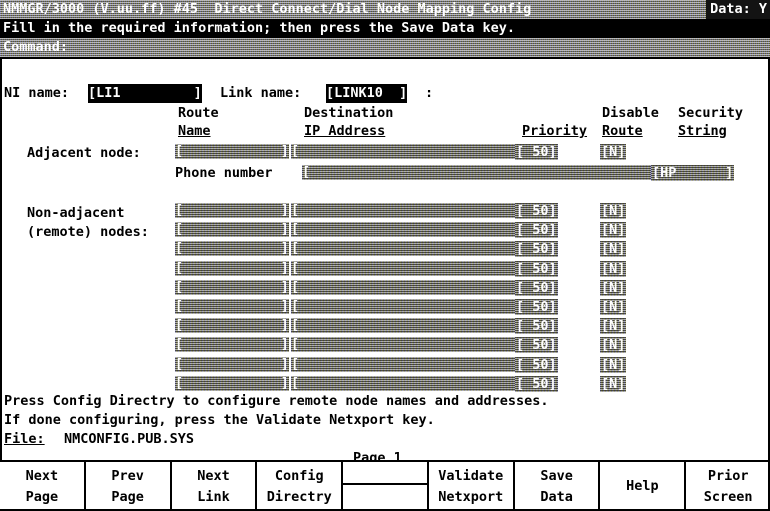 This screenshot has height=511, width=770. Describe the element at coordinates (300, 486) in the screenshot. I see `function-key-4: Config Directry` at that location.